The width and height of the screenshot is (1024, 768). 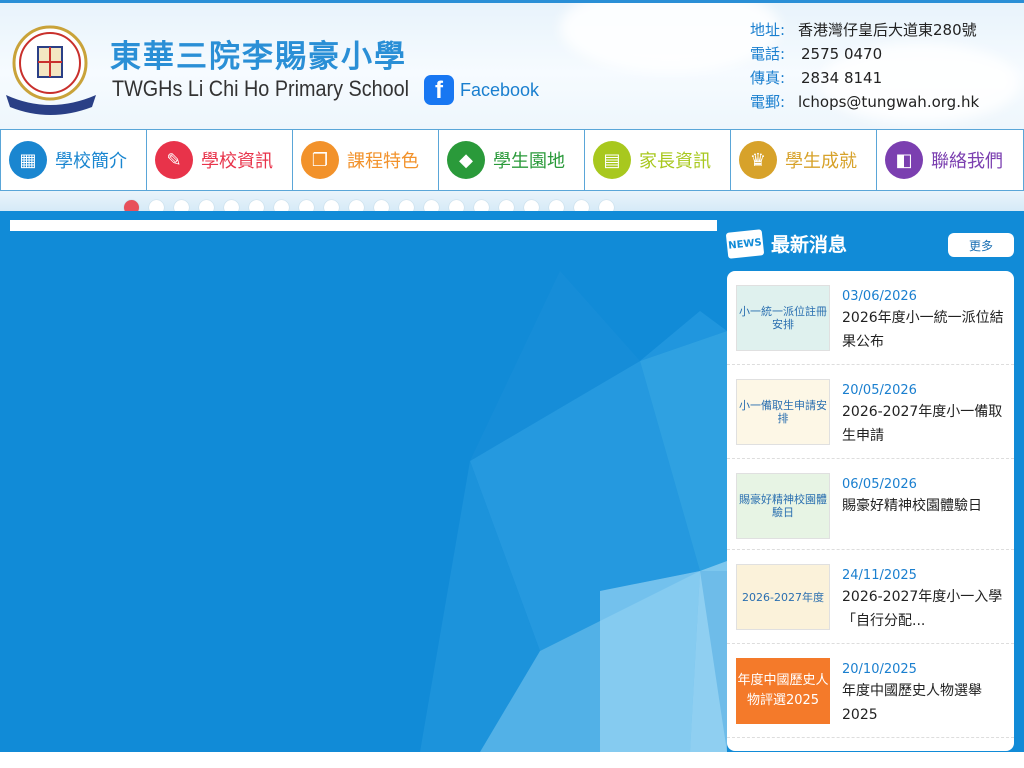 I want to click on news-headline: 2026-2027年度小一備取生申請, so click(x=926, y=424).